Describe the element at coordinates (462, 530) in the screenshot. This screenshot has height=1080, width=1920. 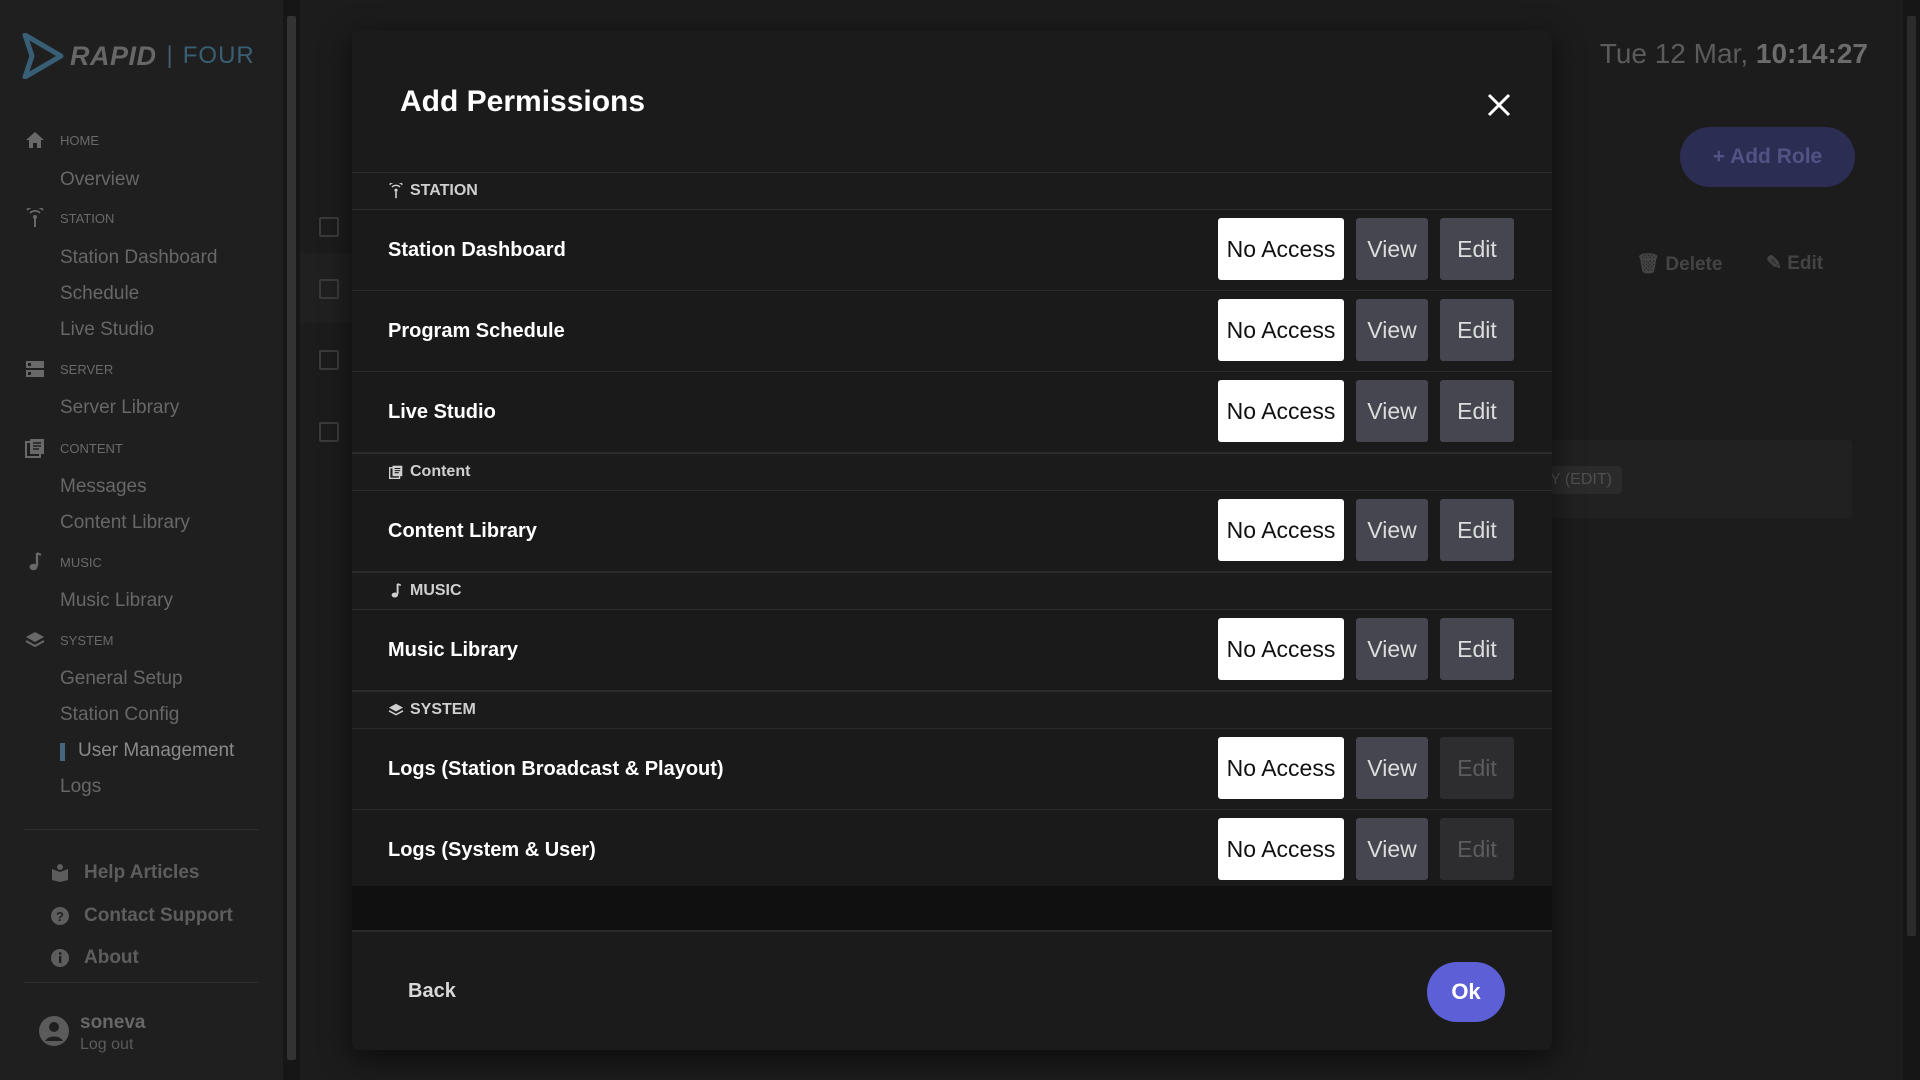
I see `permission-label: Content Library` at that location.